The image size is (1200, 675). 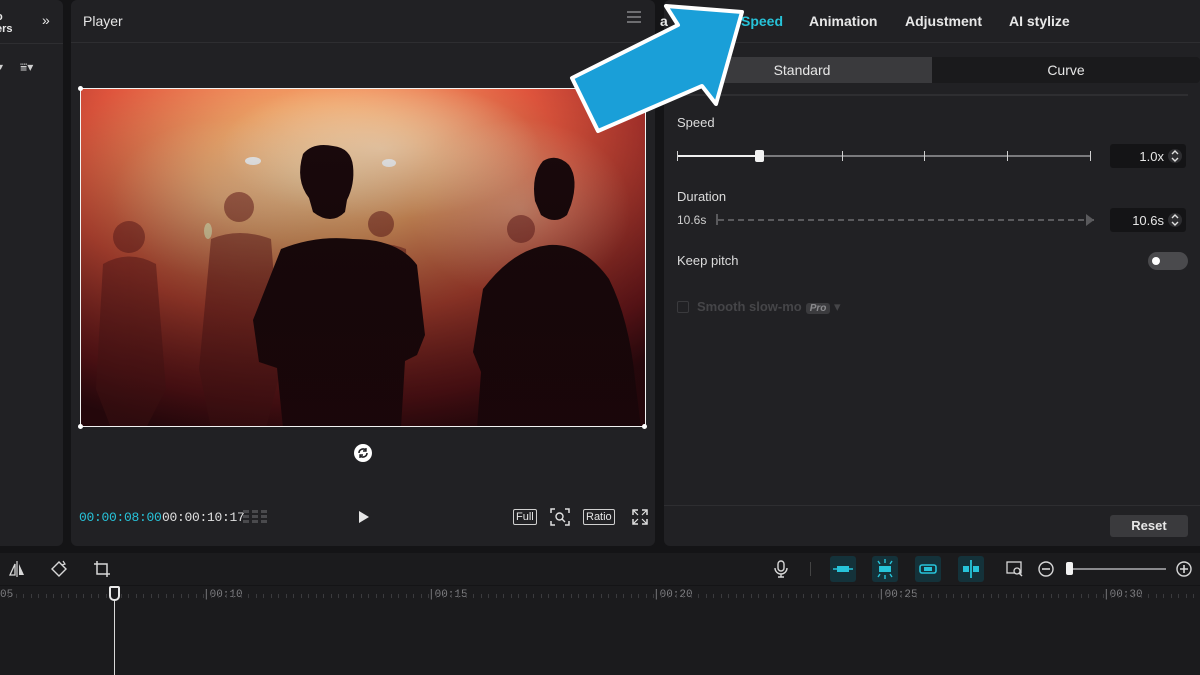 What do you see at coordinates (759, 156) in the screenshot?
I see `speed-slider-thumb` at bounding box center [759, 156].